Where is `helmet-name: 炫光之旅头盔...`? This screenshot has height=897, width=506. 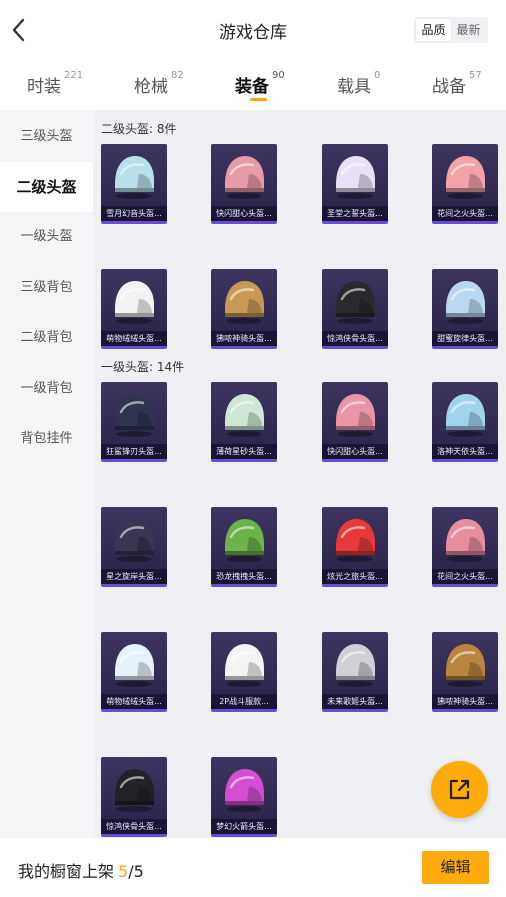
helmet-name: 炫光之旅头盔... is located at coordinates (355, 576).